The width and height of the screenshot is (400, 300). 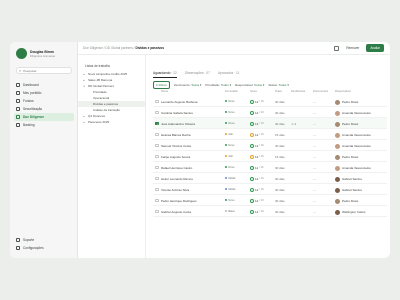 I want to click on column-pendencias: Pendências, so click(x=298, y=91).